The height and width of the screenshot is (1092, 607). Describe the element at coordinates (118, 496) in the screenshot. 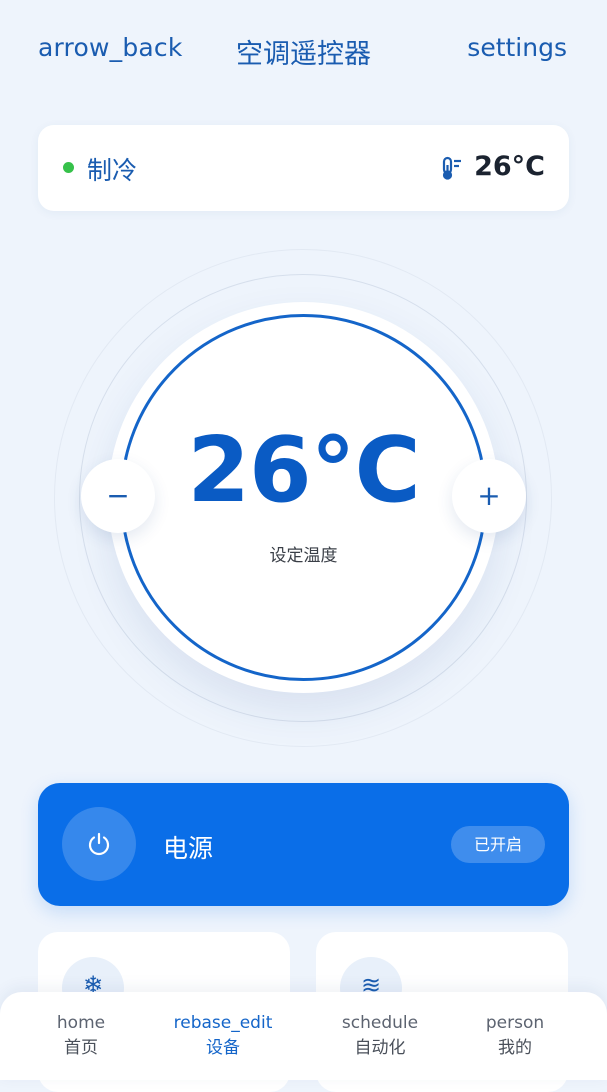

I see `decrease-temperature-button: −` at that location.